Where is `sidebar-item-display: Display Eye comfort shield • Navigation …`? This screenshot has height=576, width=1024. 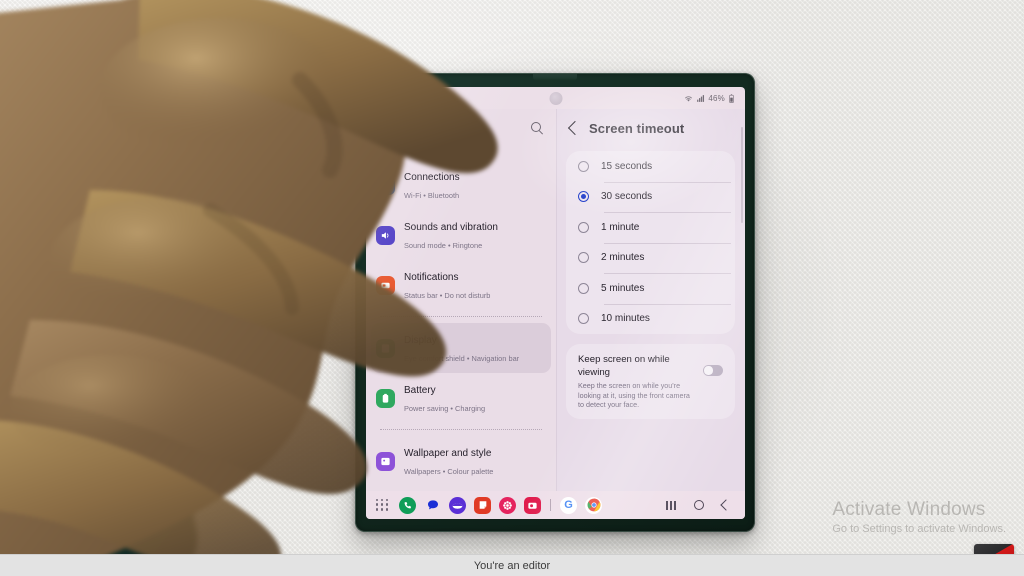
sidebar-item-display: Display Eye comfort shield • Navigation … is located at coordinates (461, 348).